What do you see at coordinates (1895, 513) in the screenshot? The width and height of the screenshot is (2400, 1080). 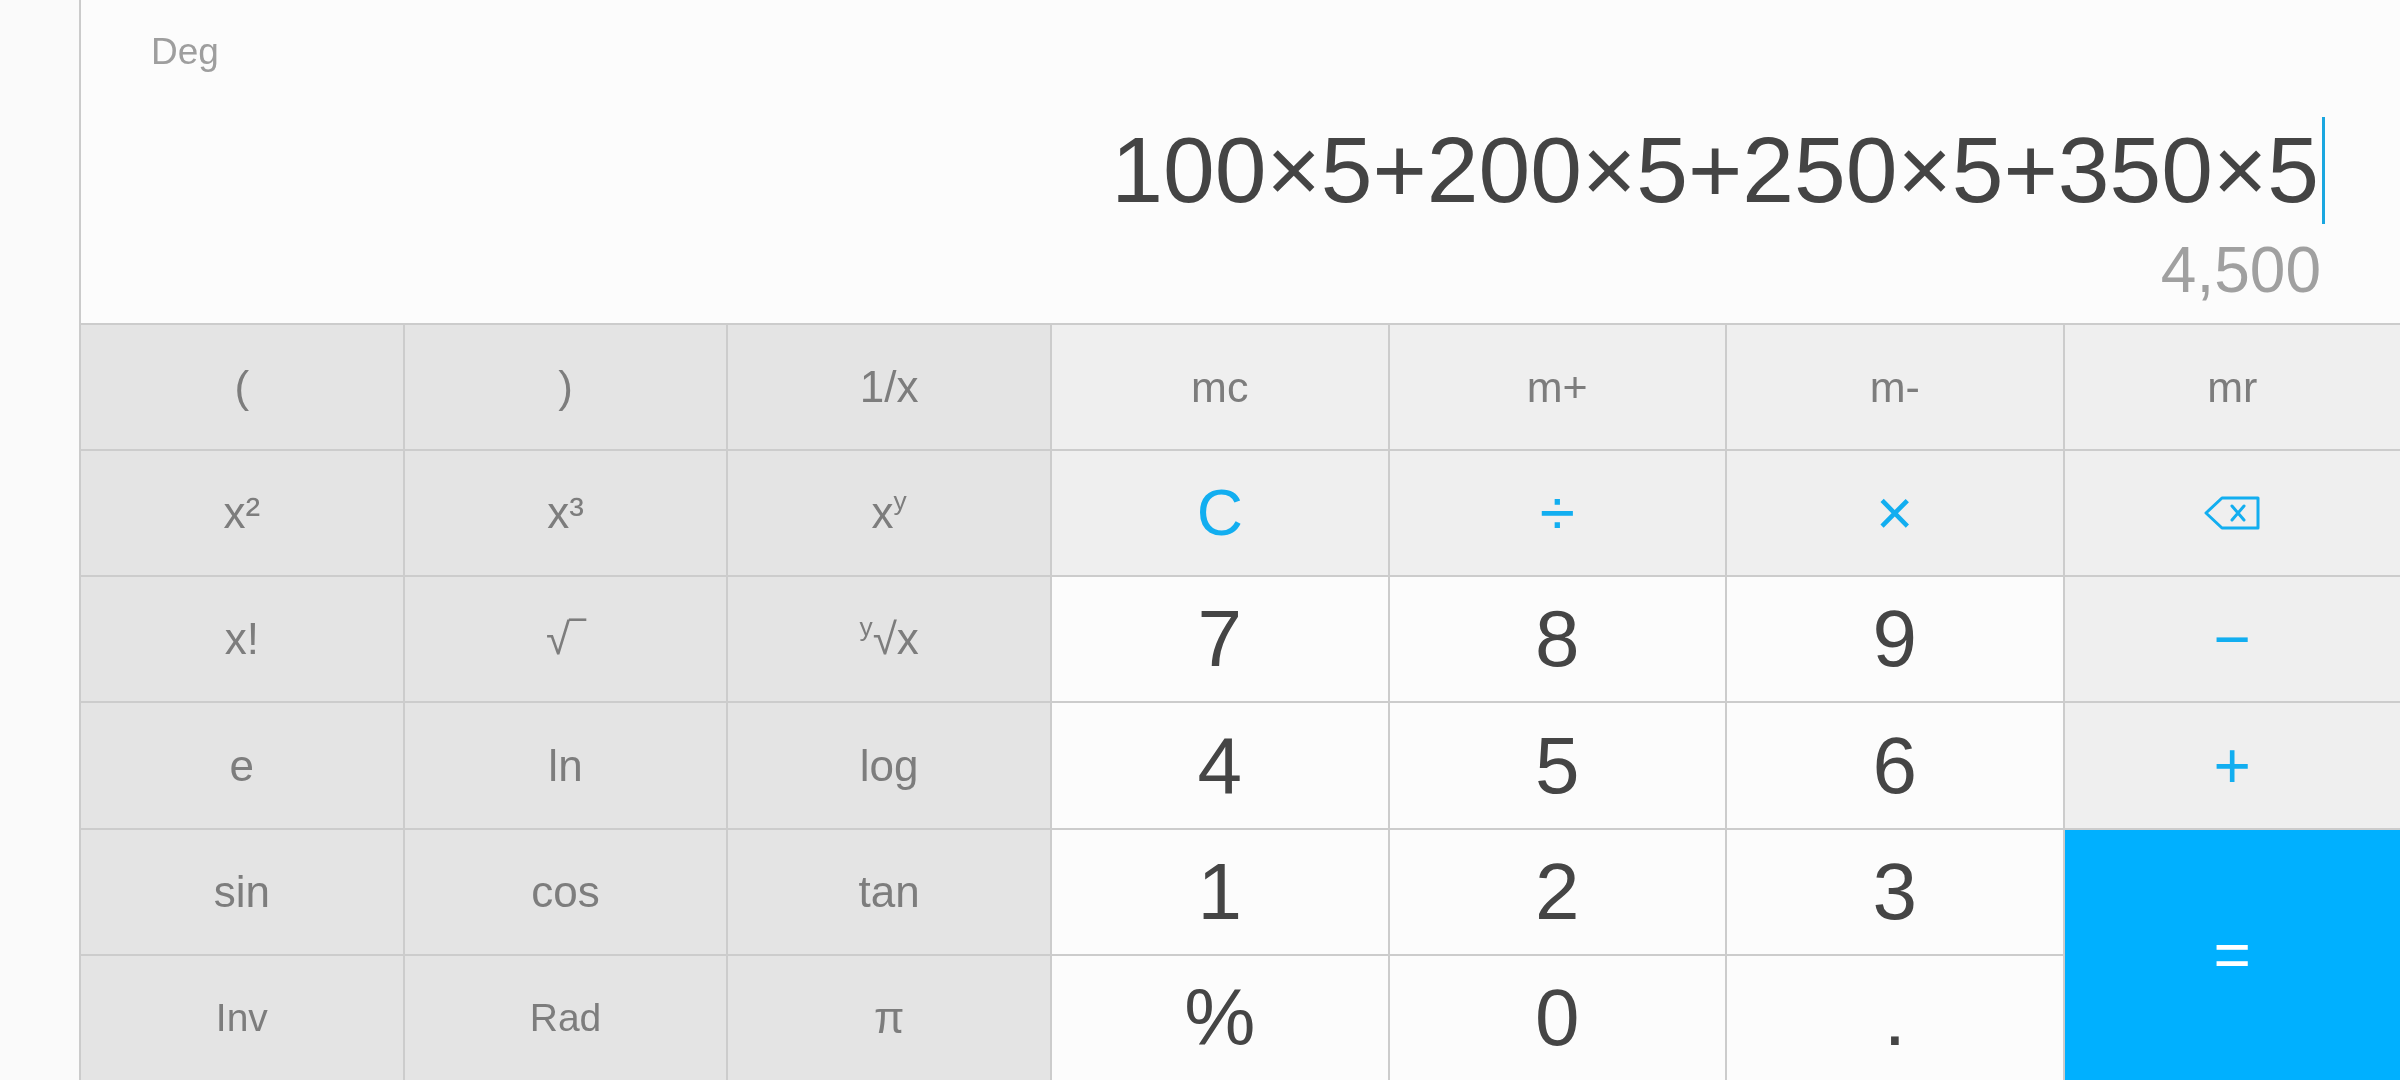 I see `operator-key: ×` at bounding box center [1895, 513].